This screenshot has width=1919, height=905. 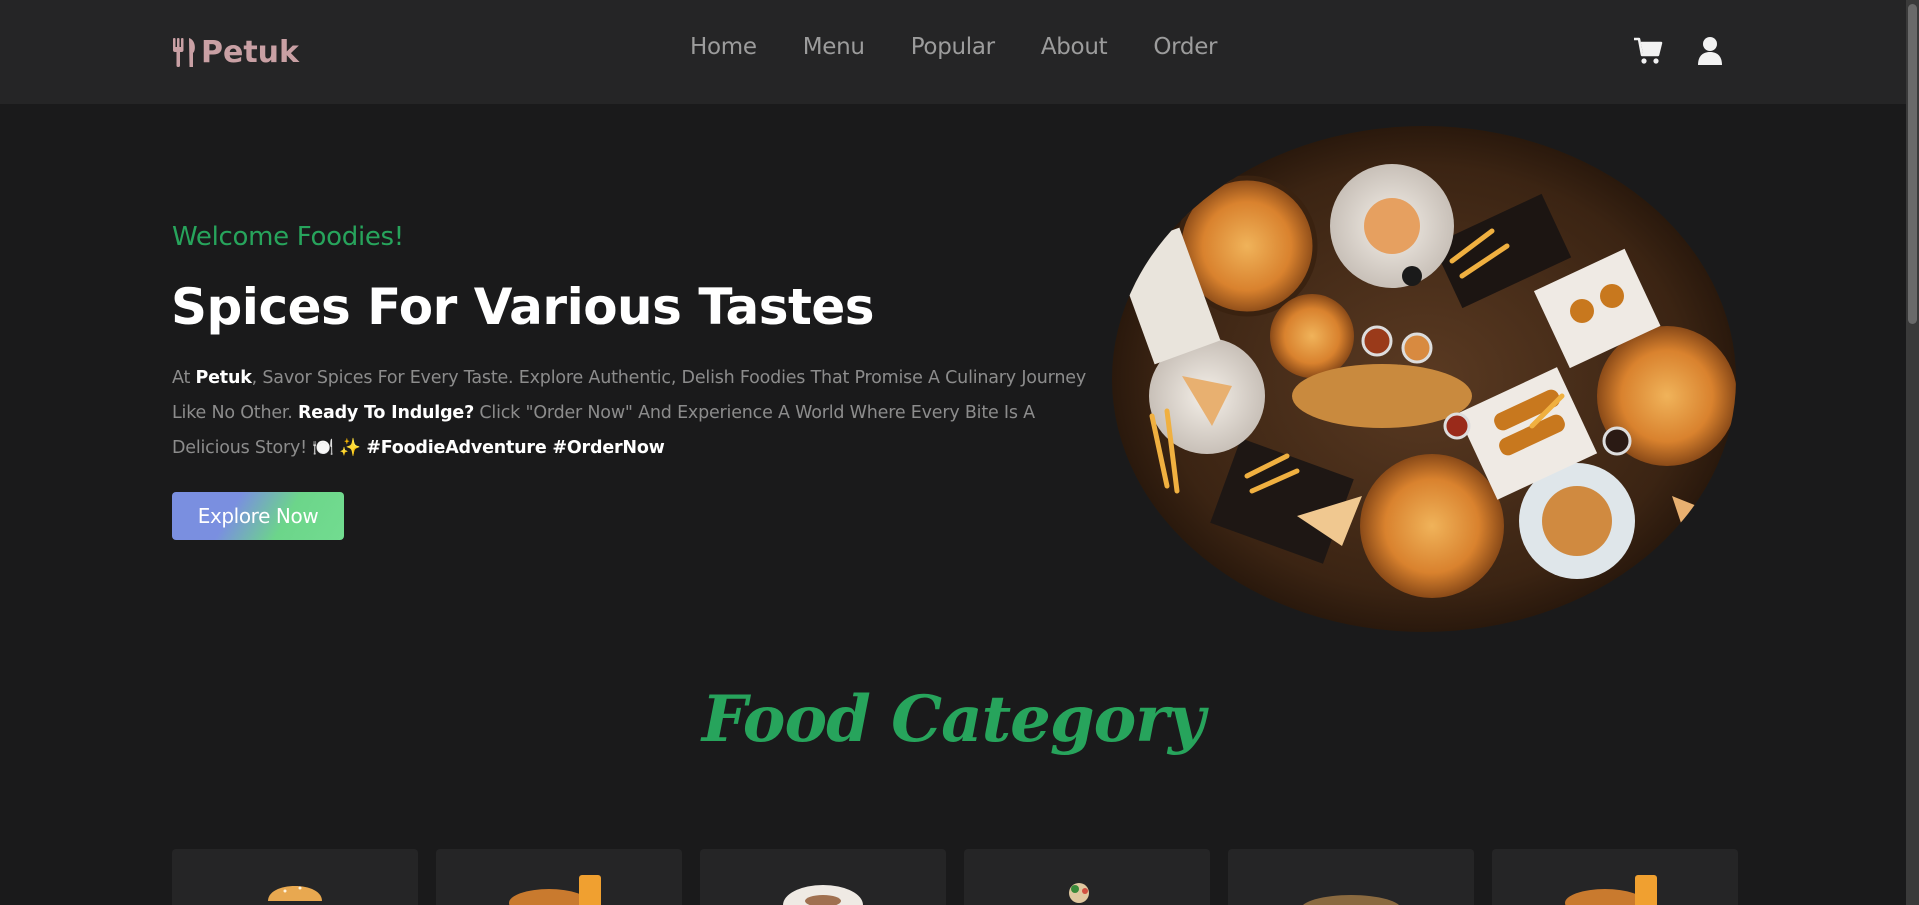 What do you see at coordinates (1074, 47) in the screenshot?
I see `nav-about: About` at bounding box center [1074, 47].